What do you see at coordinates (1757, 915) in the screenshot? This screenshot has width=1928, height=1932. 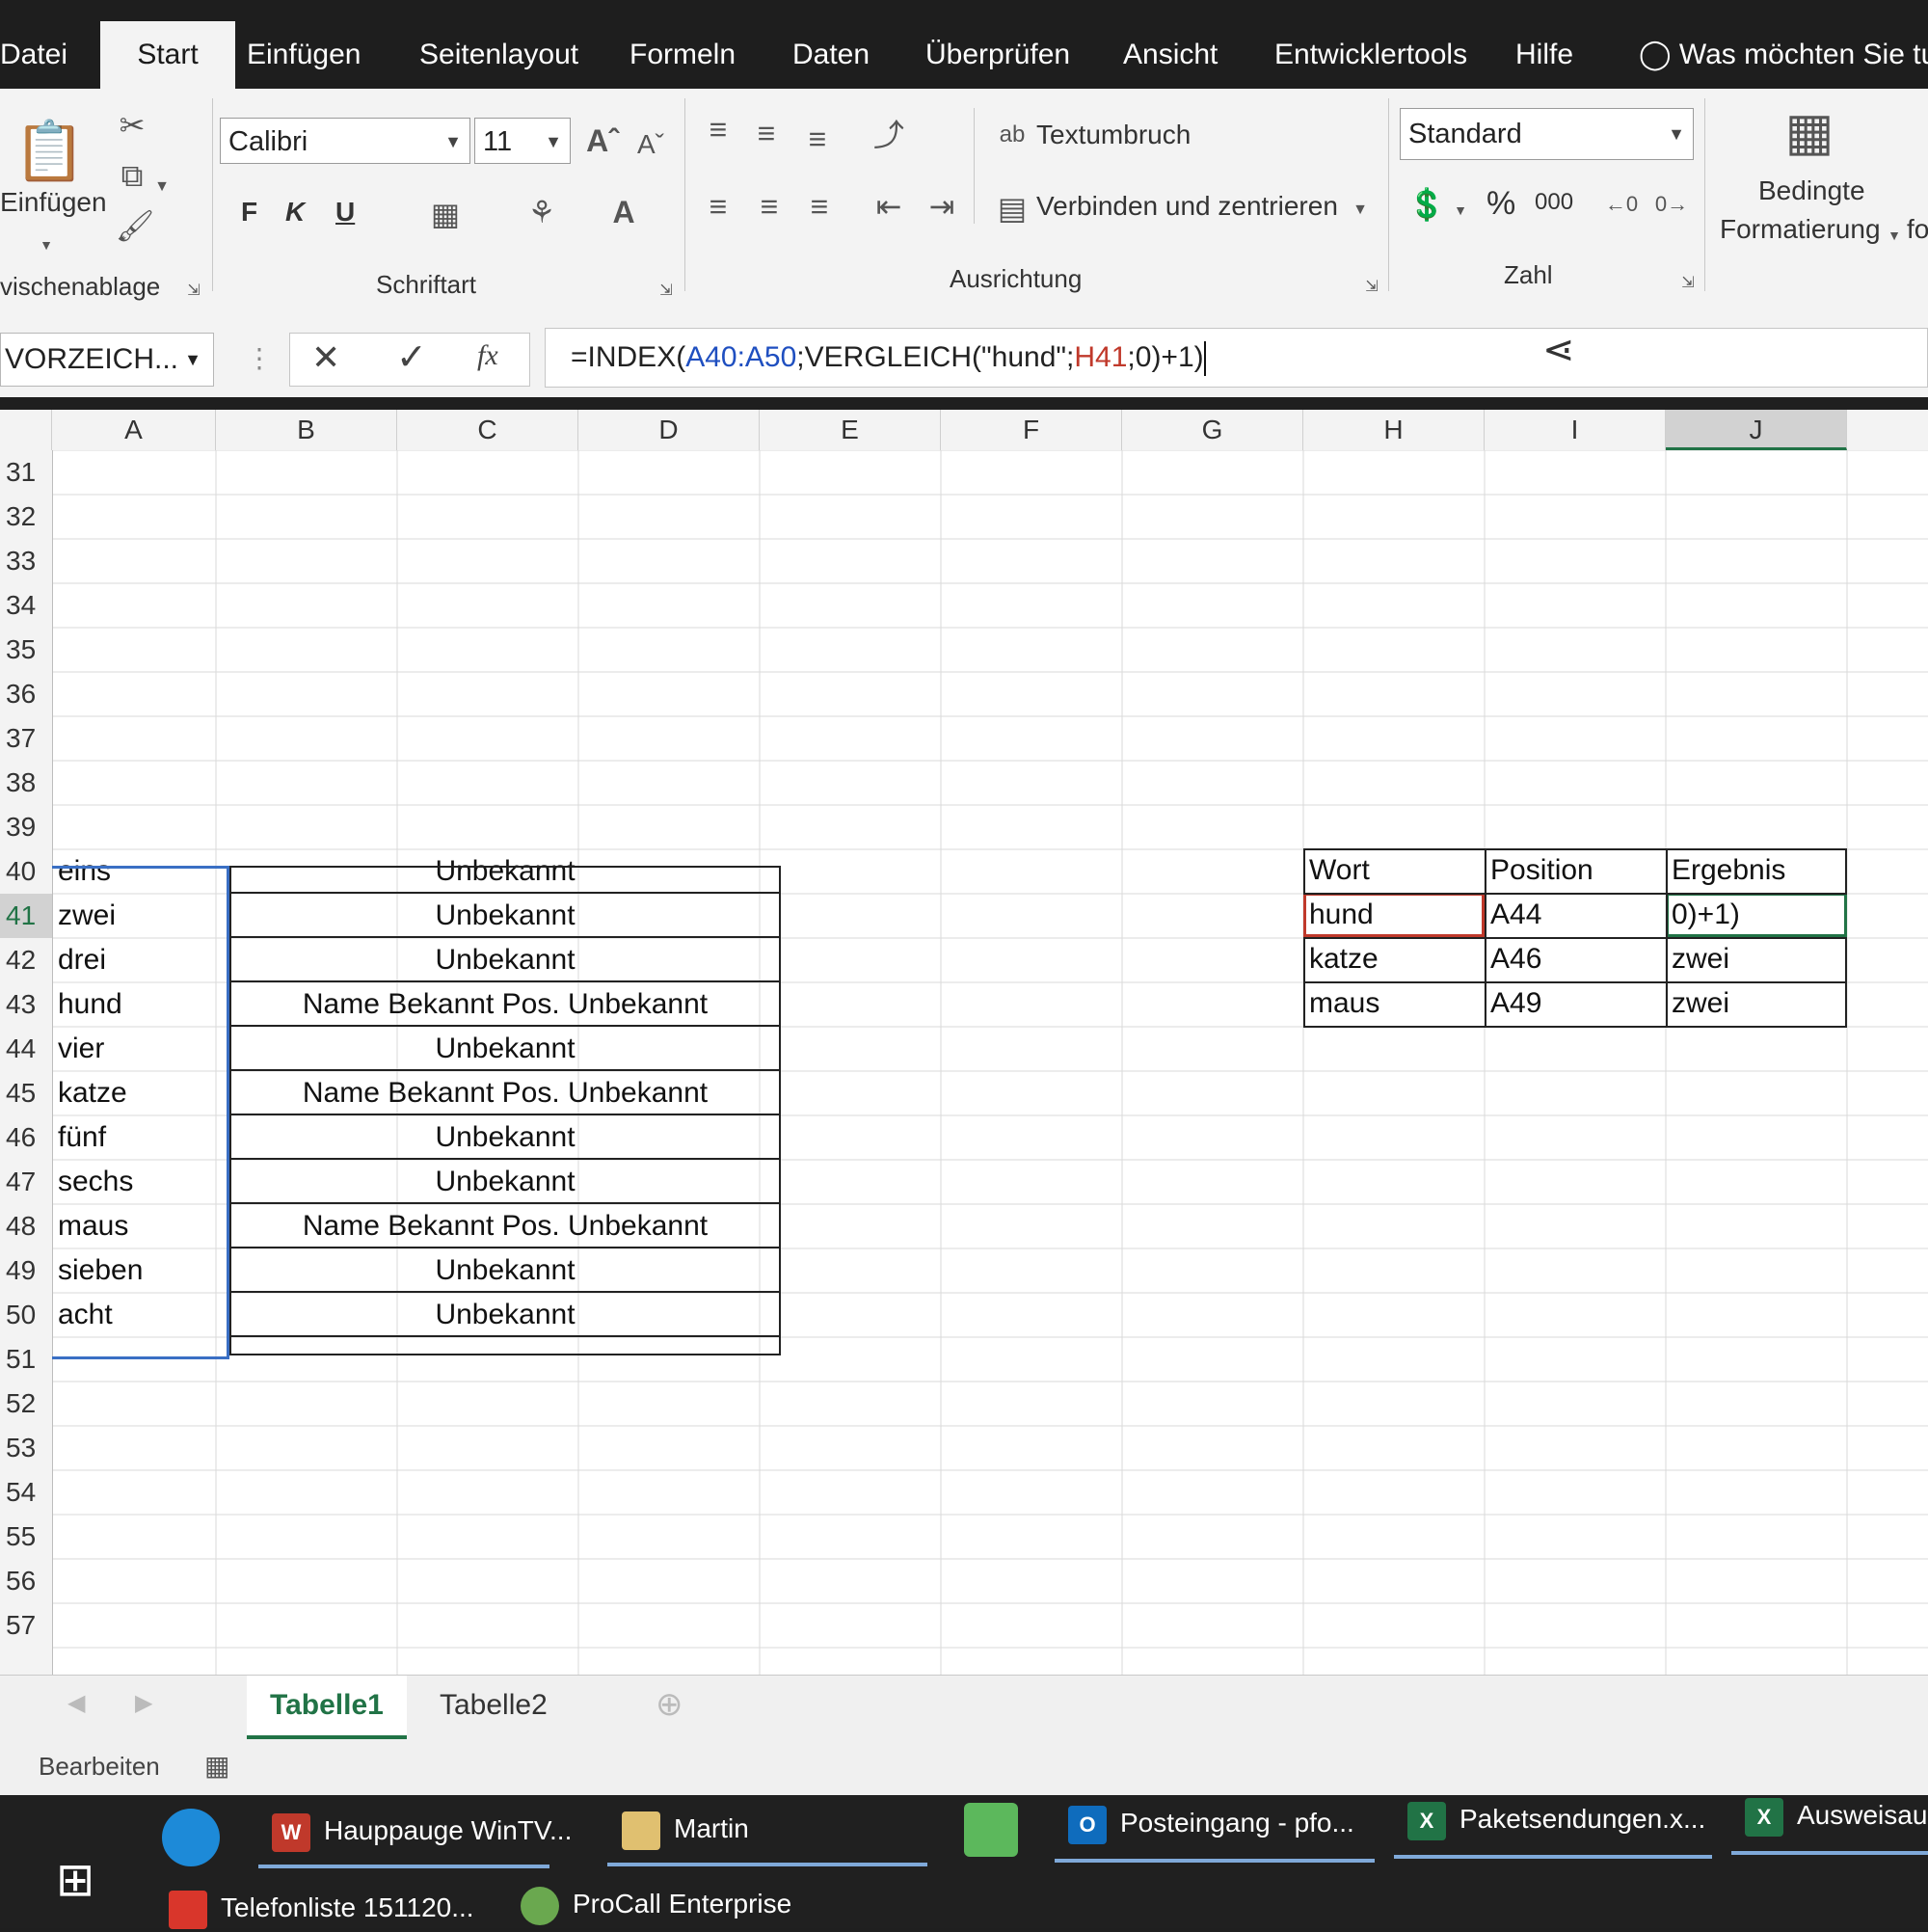 I see `active-cell-j41` at bounding box center [1757, 915].